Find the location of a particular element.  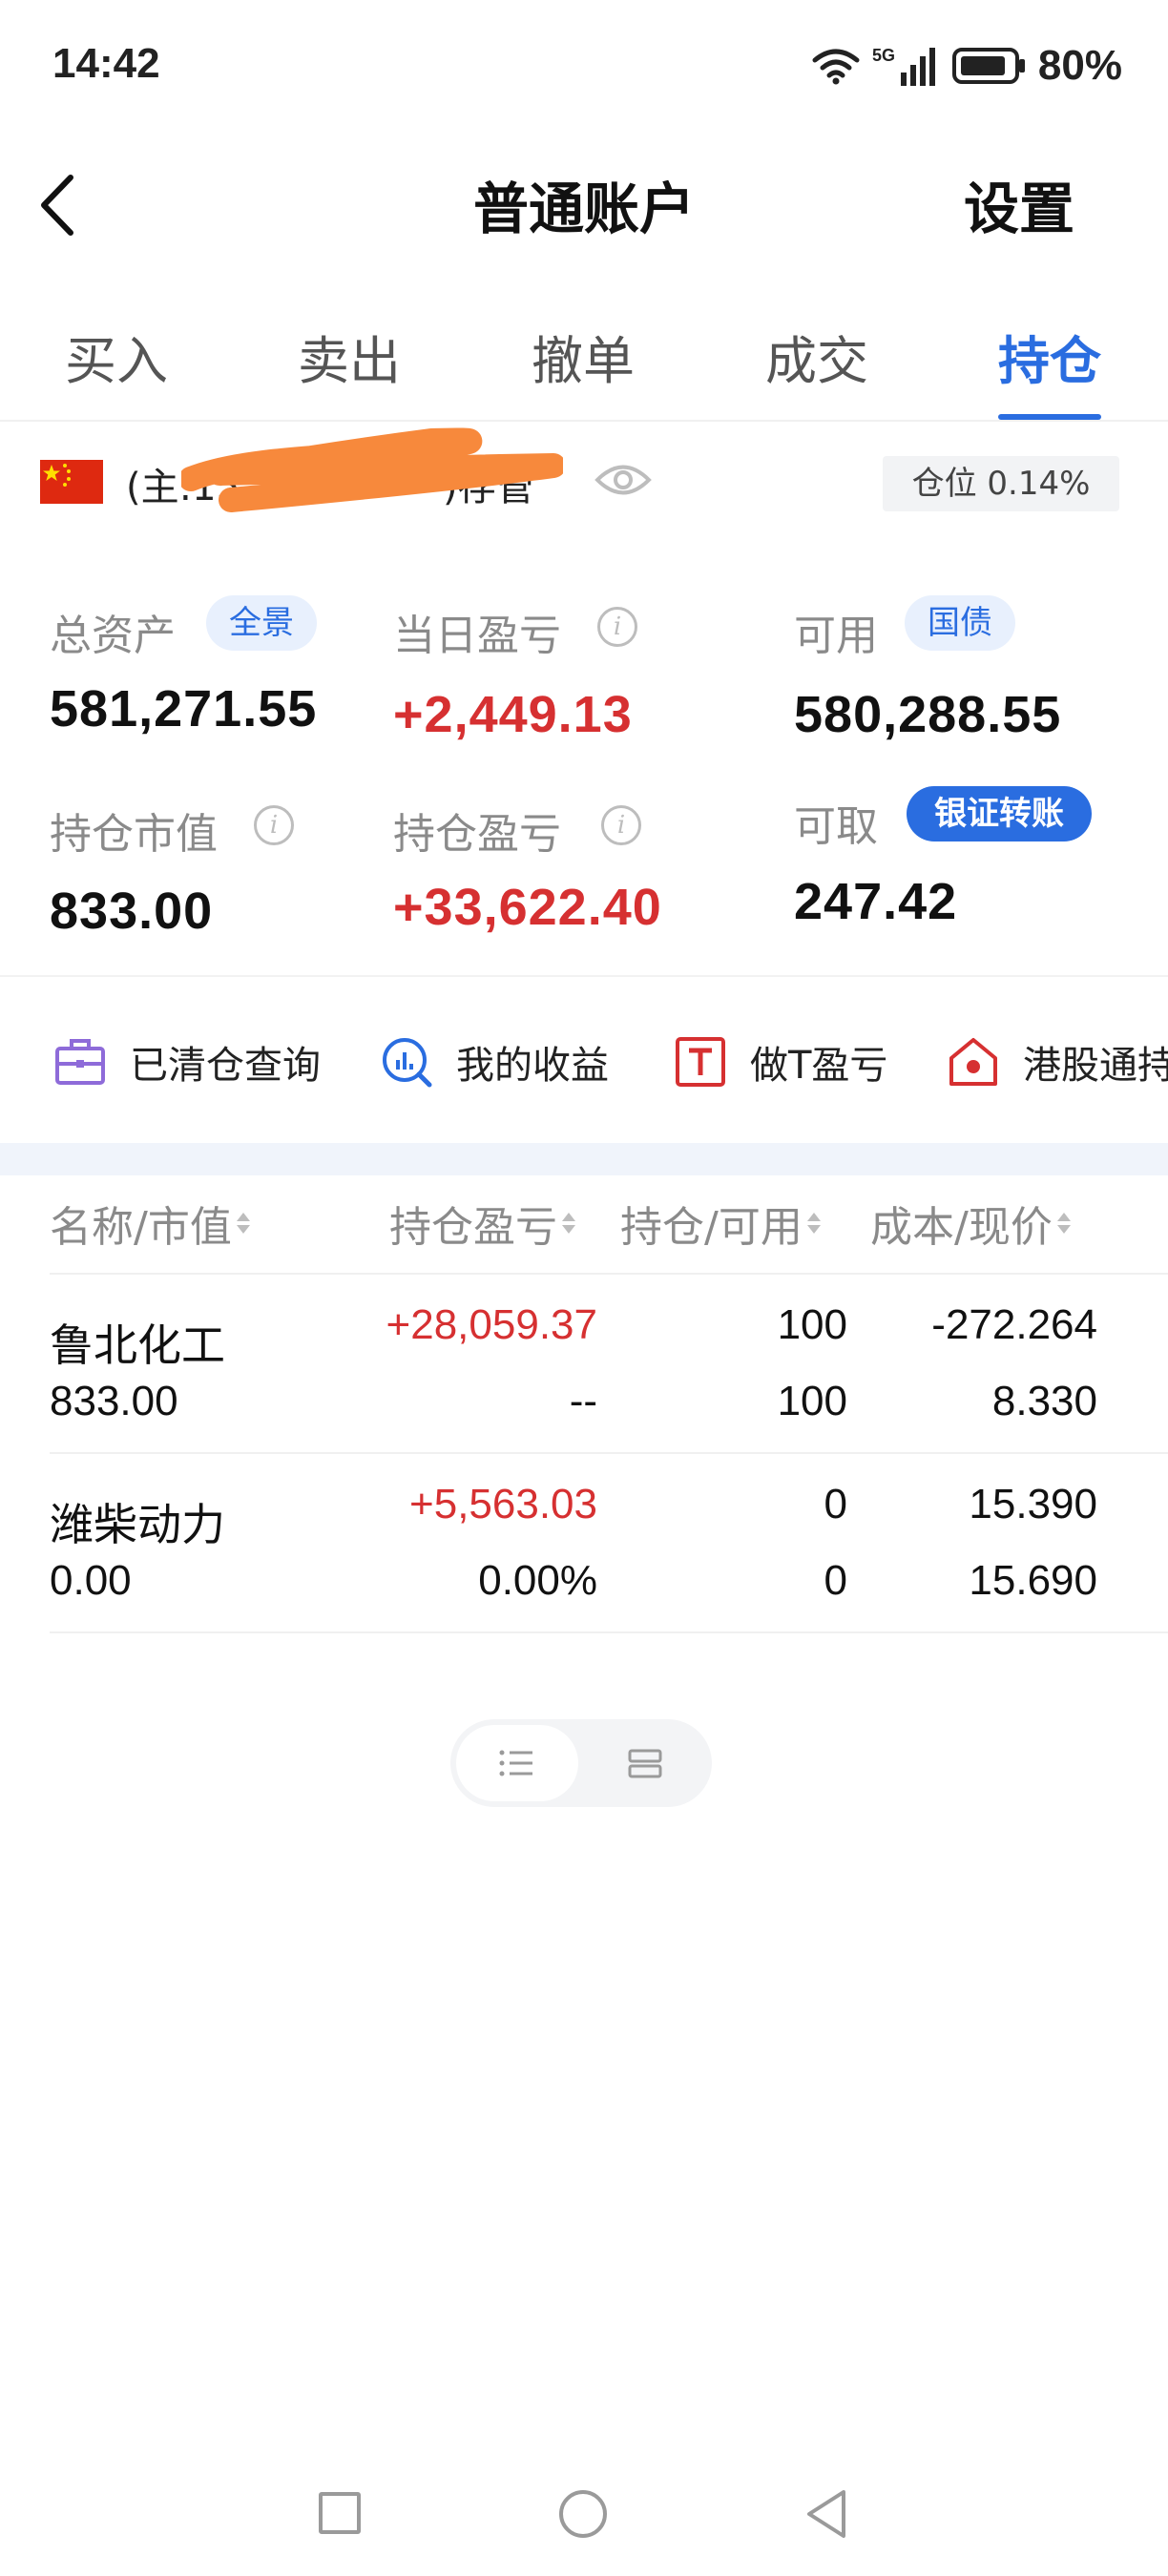

system-back-button is located at coordinates (825, 2514).